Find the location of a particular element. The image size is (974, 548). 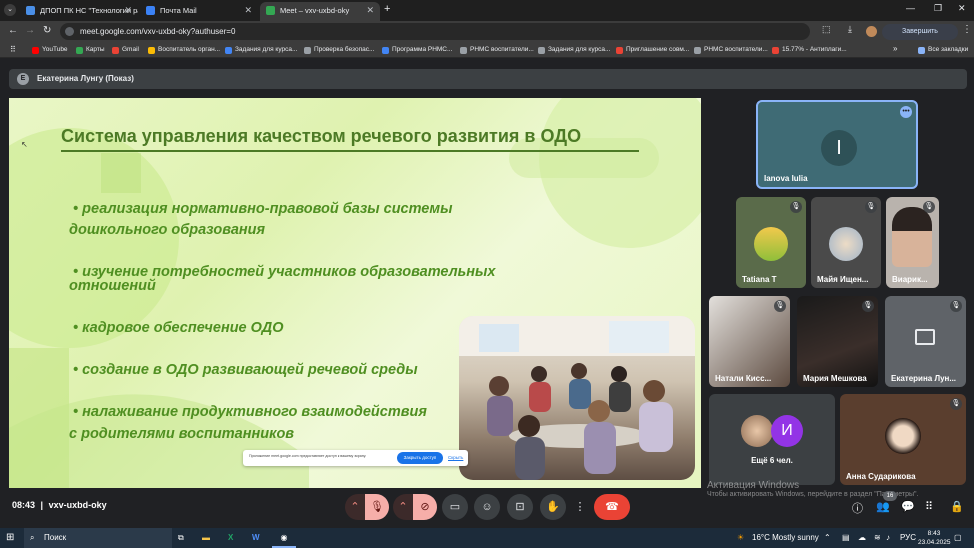

bookmark-gmail: Gmail is located at coordinates (125, 50).